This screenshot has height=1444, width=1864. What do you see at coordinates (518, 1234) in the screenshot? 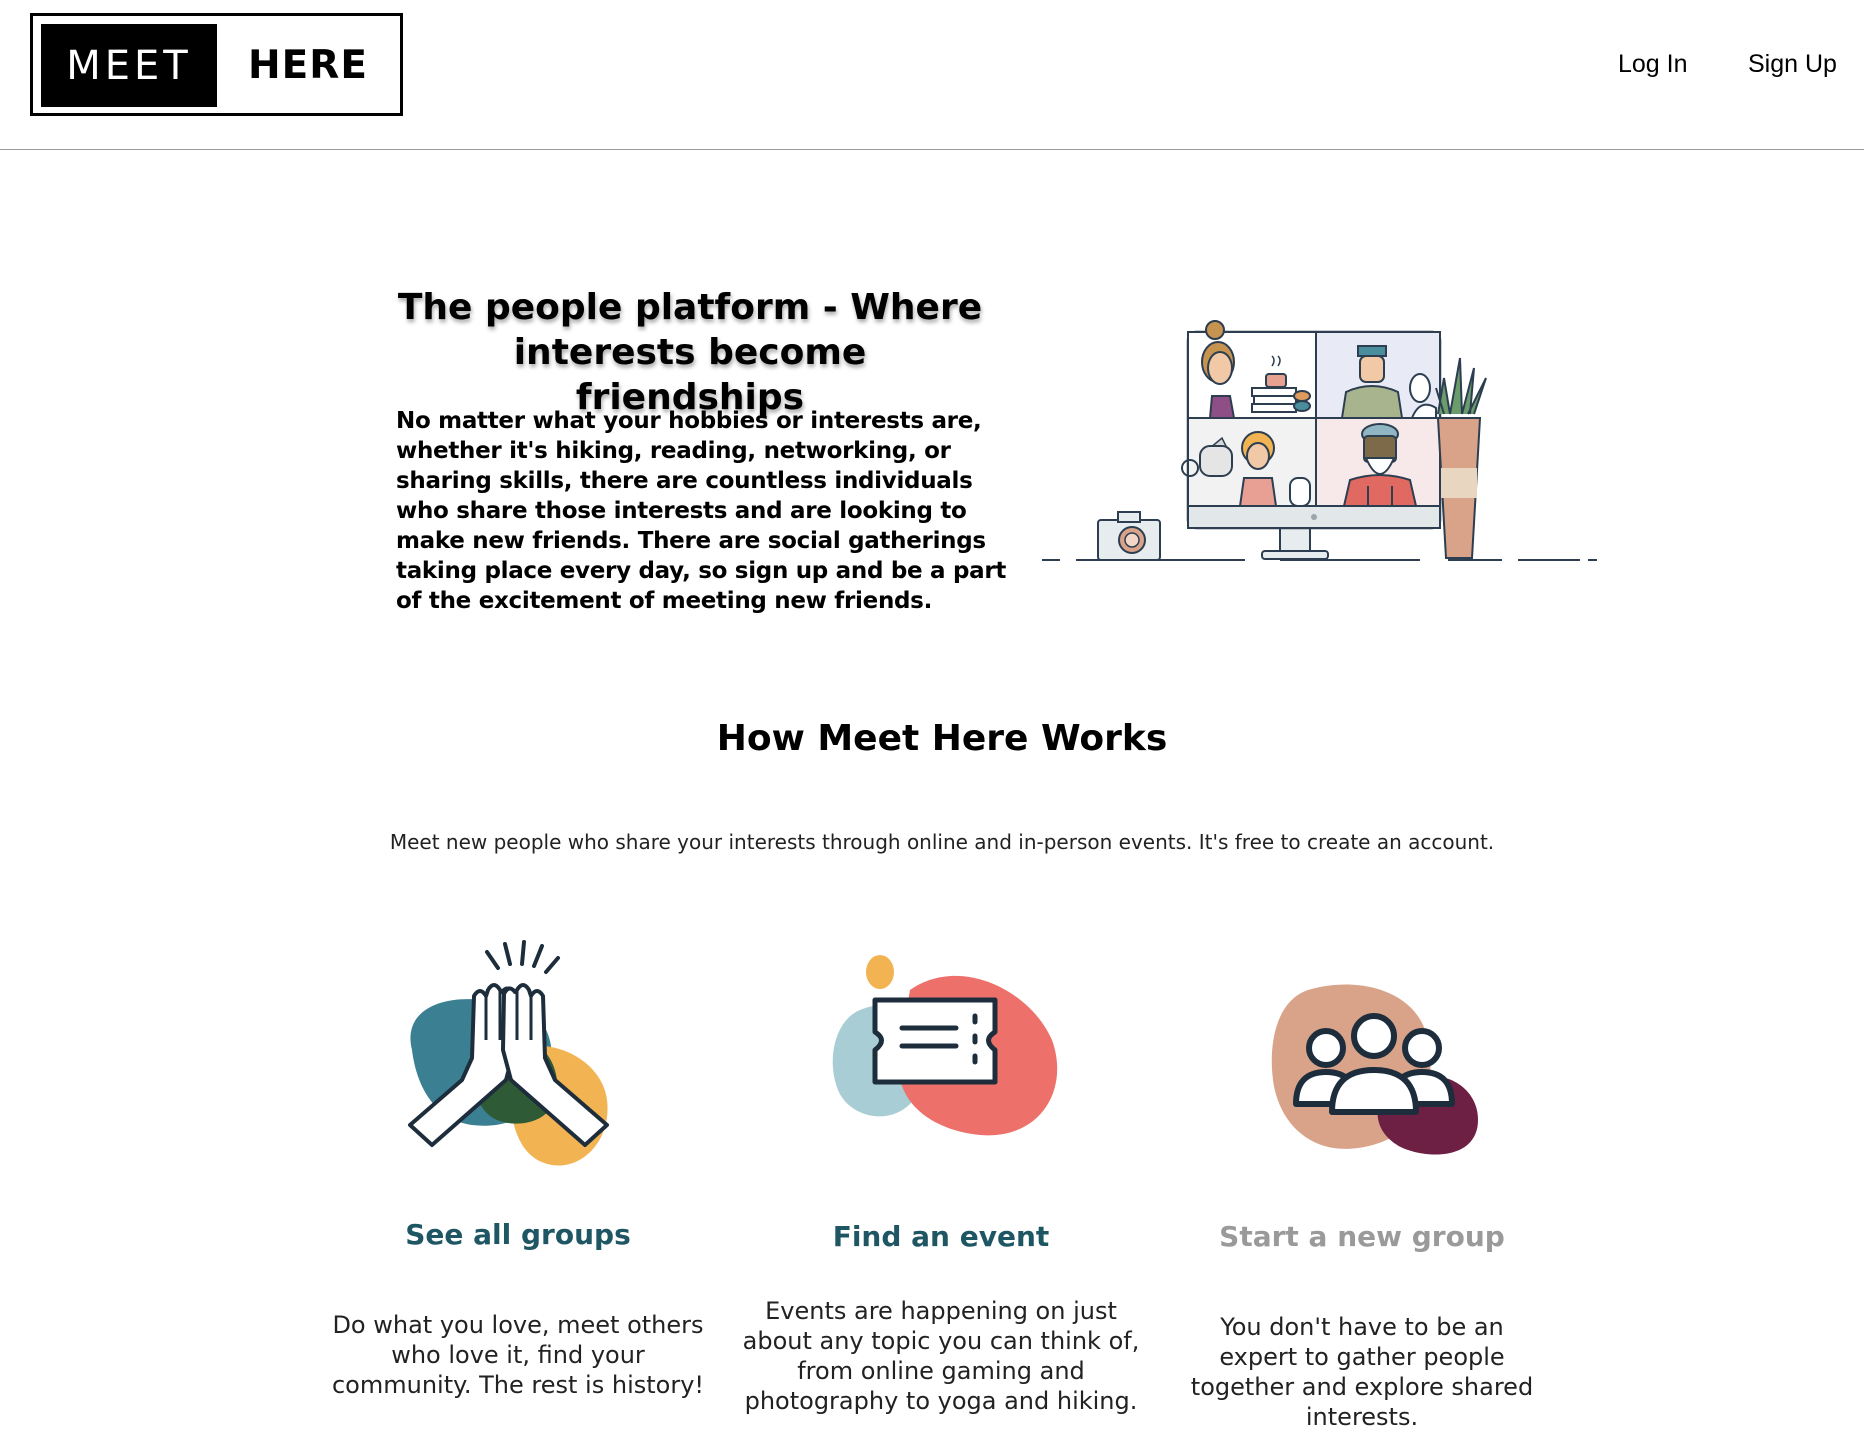
I see `see-all-groups-link: See all groups` at bounding box center [518, 1234].